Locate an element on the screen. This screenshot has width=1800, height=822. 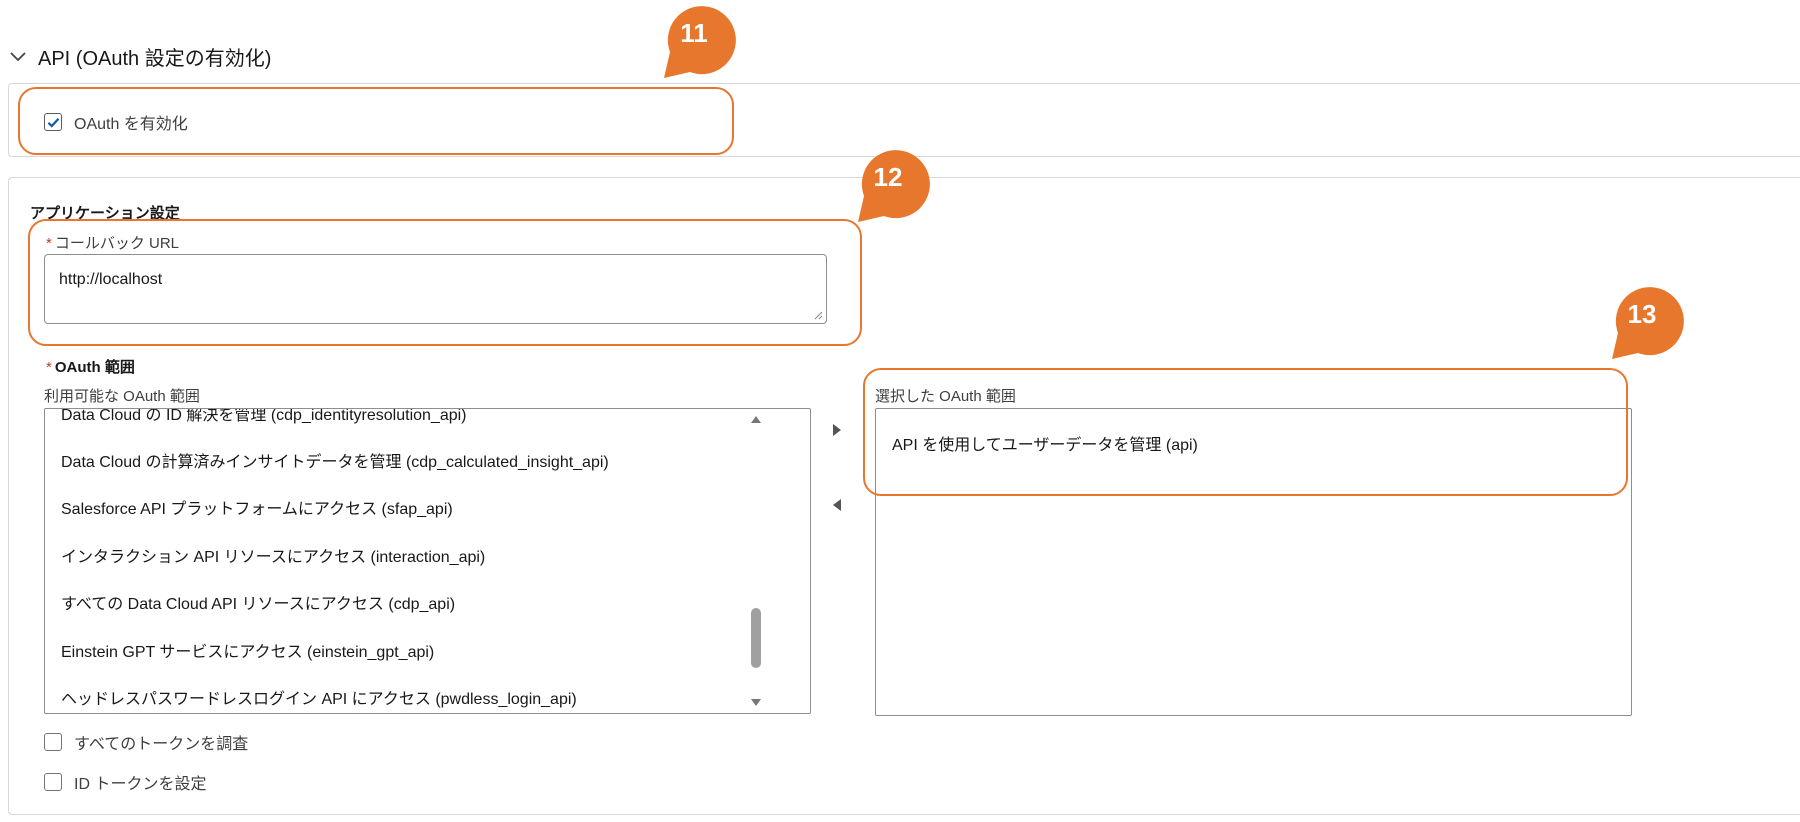
remove-scope-button is located at coordinates (837, 505).